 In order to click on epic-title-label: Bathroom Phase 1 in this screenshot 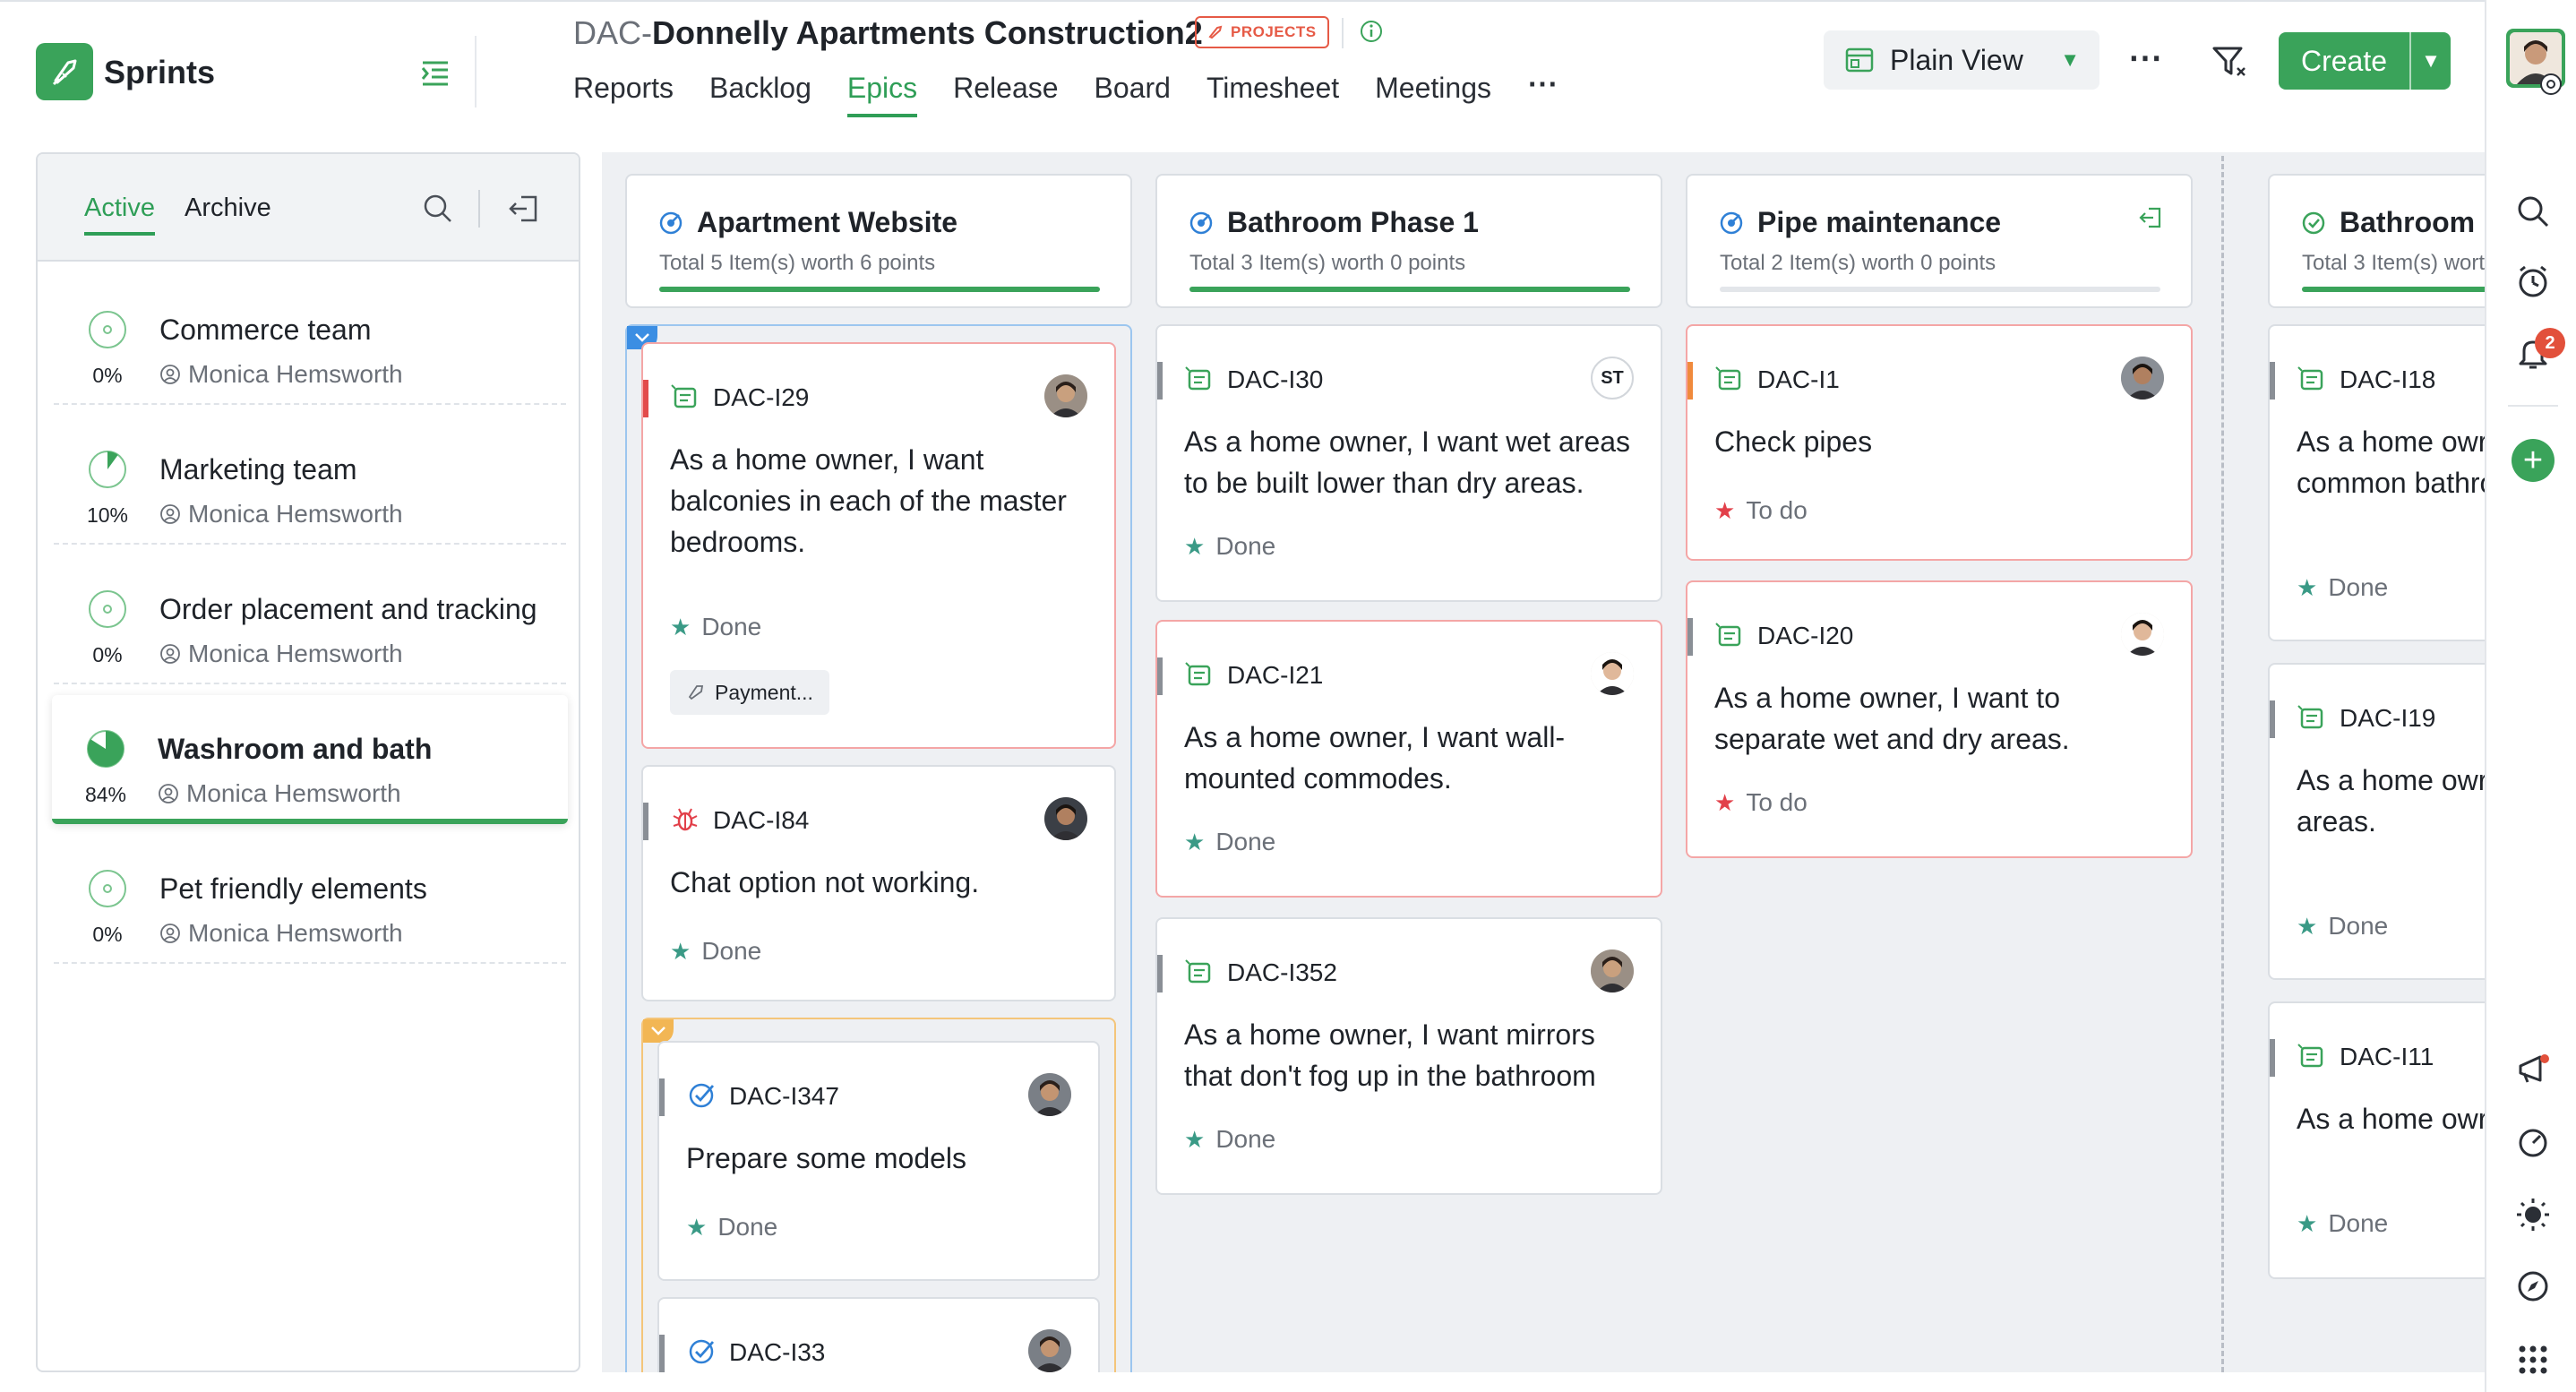, I will do `click(1353, 222)`.